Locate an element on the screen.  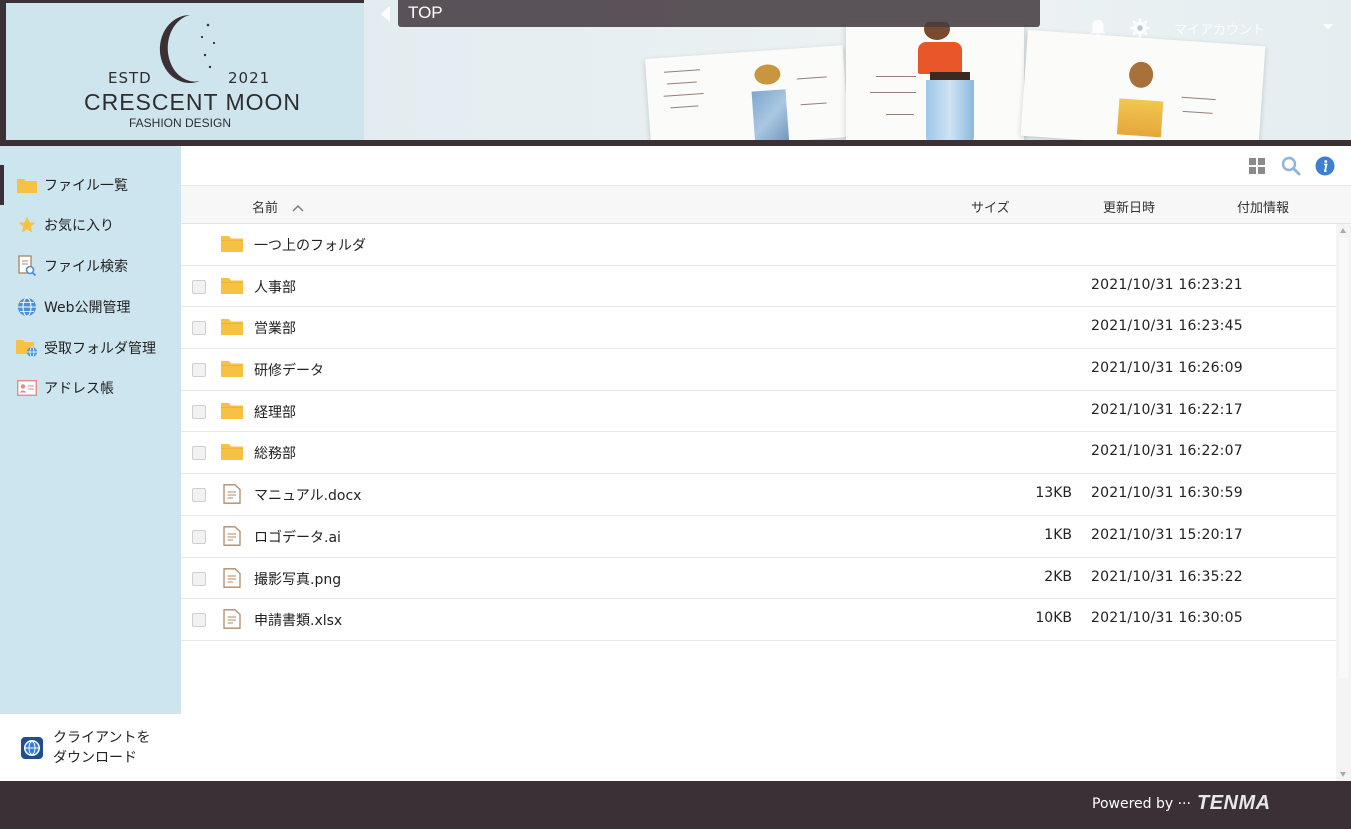
folder-row: 総務部 2021/10/31 16:22:07 is located at coordinates (758, 453).